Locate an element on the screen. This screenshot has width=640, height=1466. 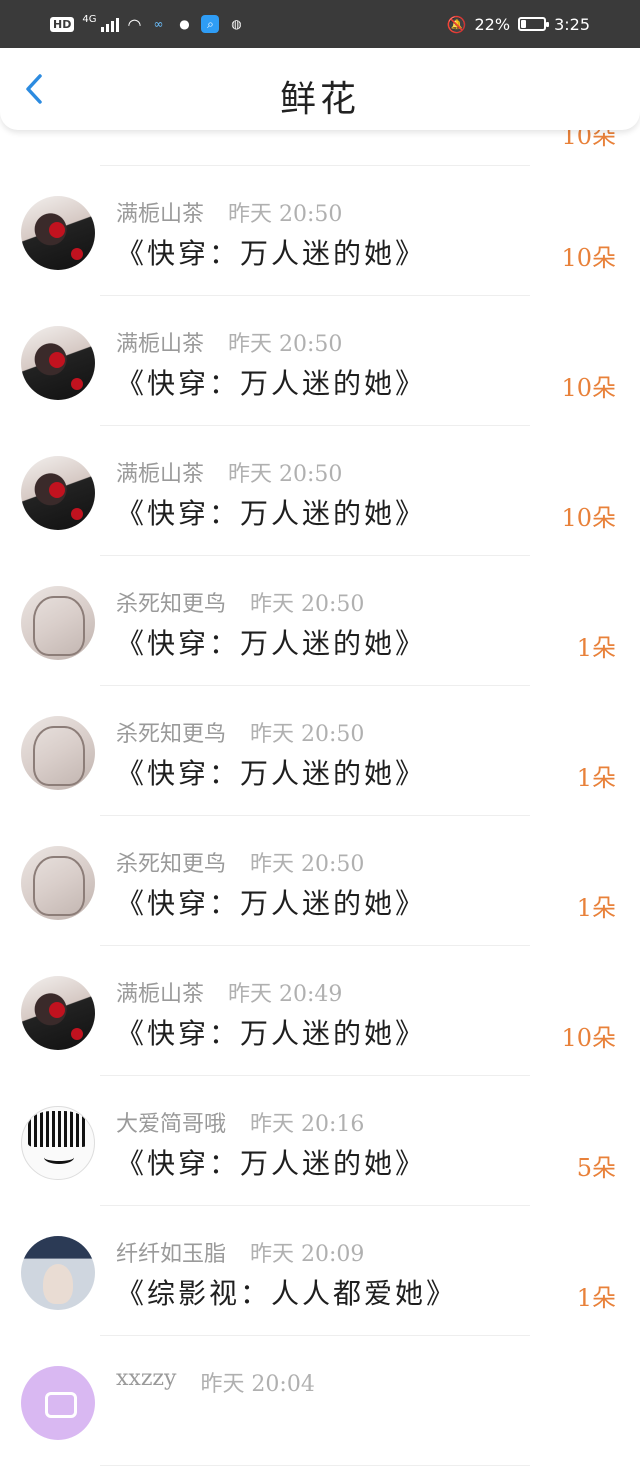
timestamp: 昨天 20:04 is located at coordinates (257, 1384).